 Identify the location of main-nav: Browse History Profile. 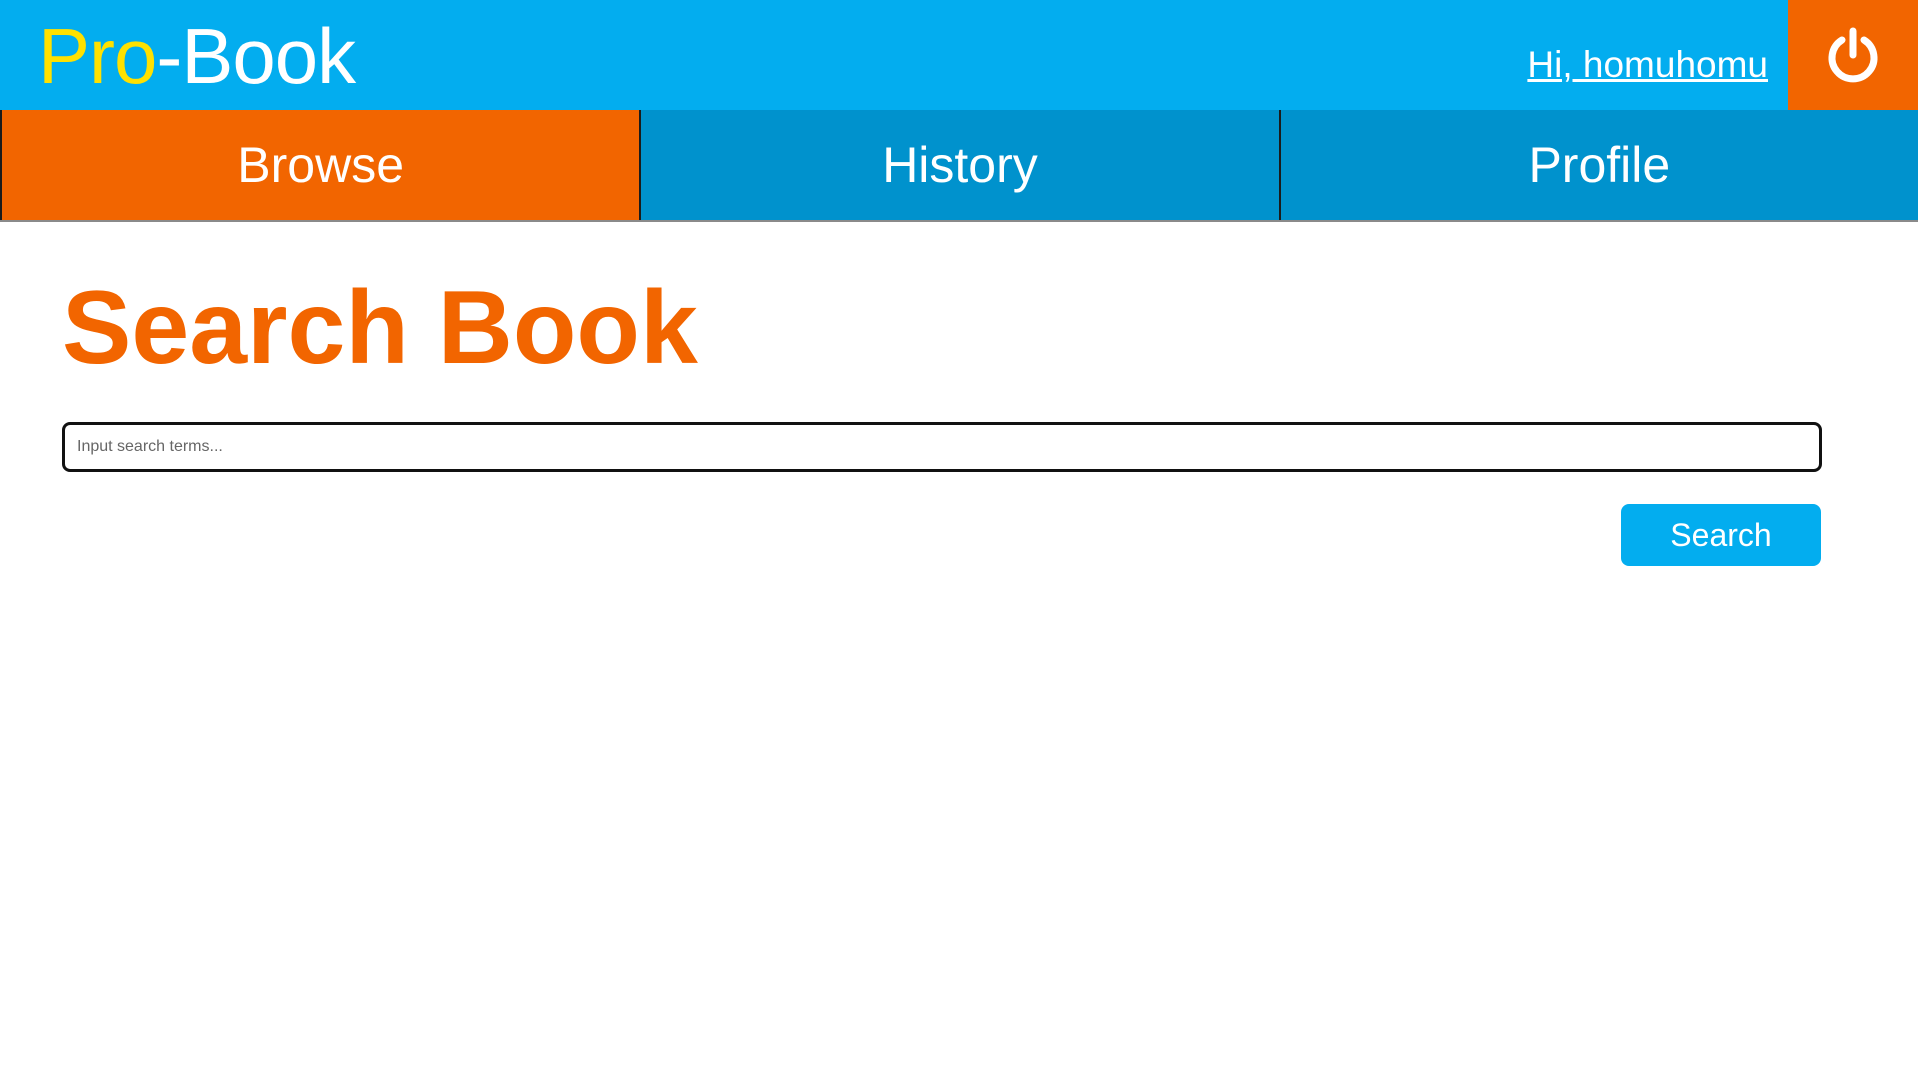
(959, 166).